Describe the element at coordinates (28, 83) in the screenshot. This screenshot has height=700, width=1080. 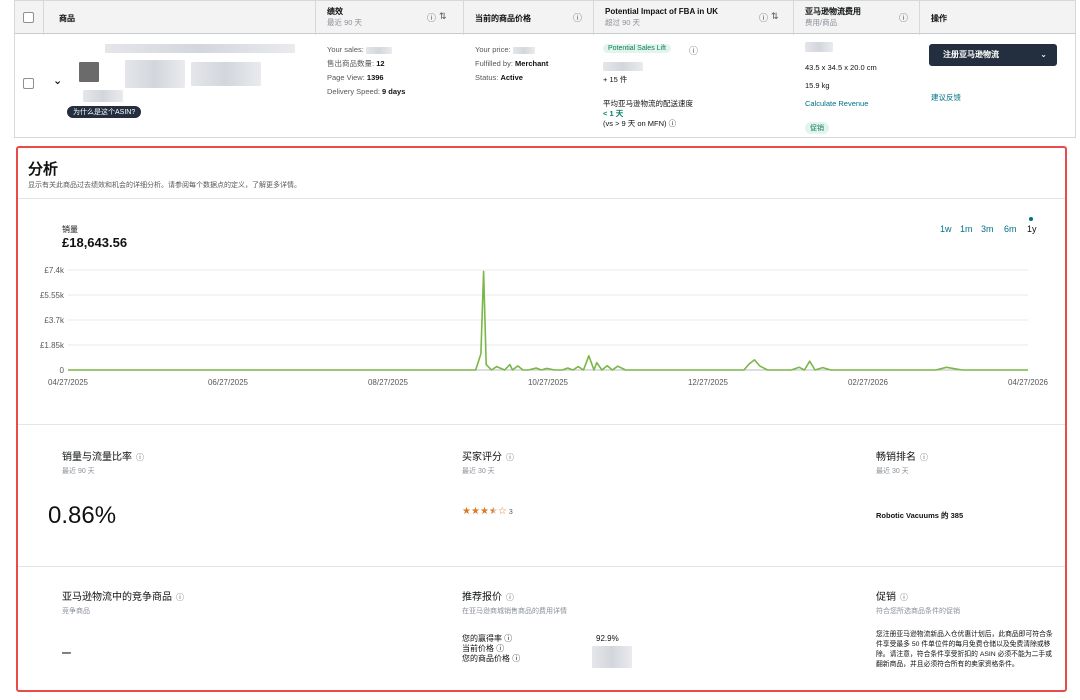
I see `row-checkbox` at that location.